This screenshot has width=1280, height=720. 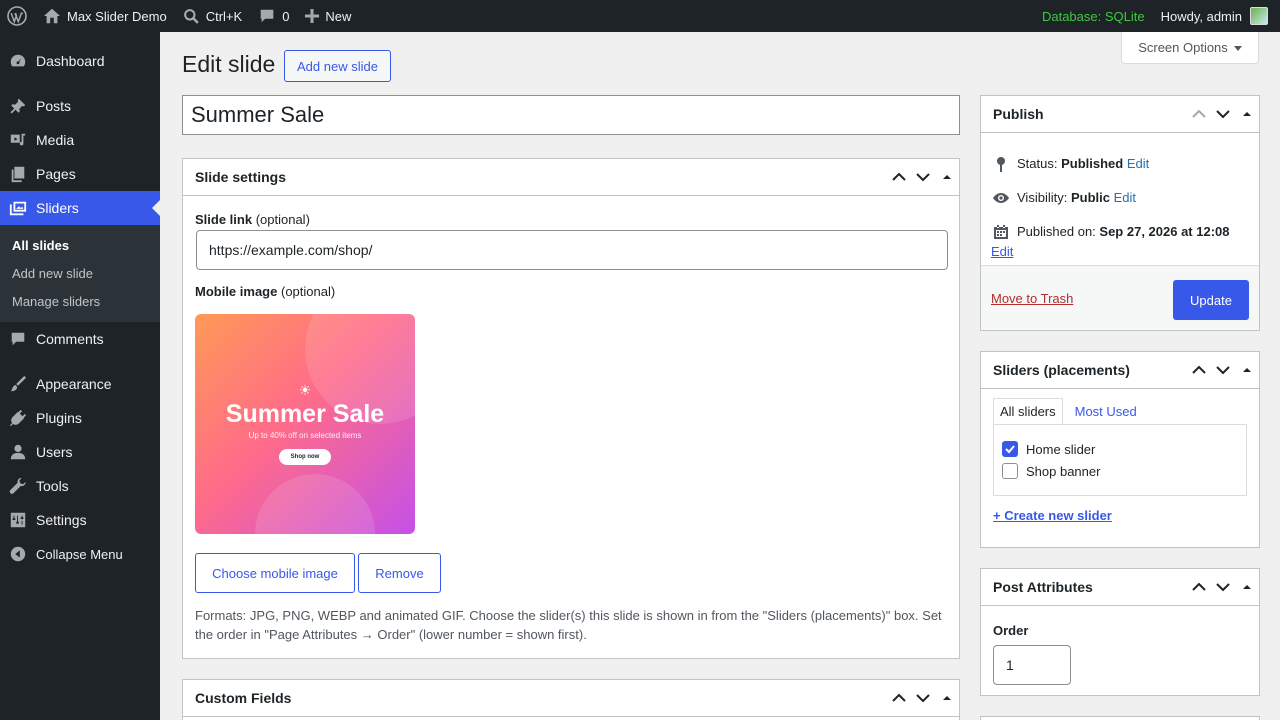 I want to click on menu-label: Collapse Menu, so click(x=79, y=554).